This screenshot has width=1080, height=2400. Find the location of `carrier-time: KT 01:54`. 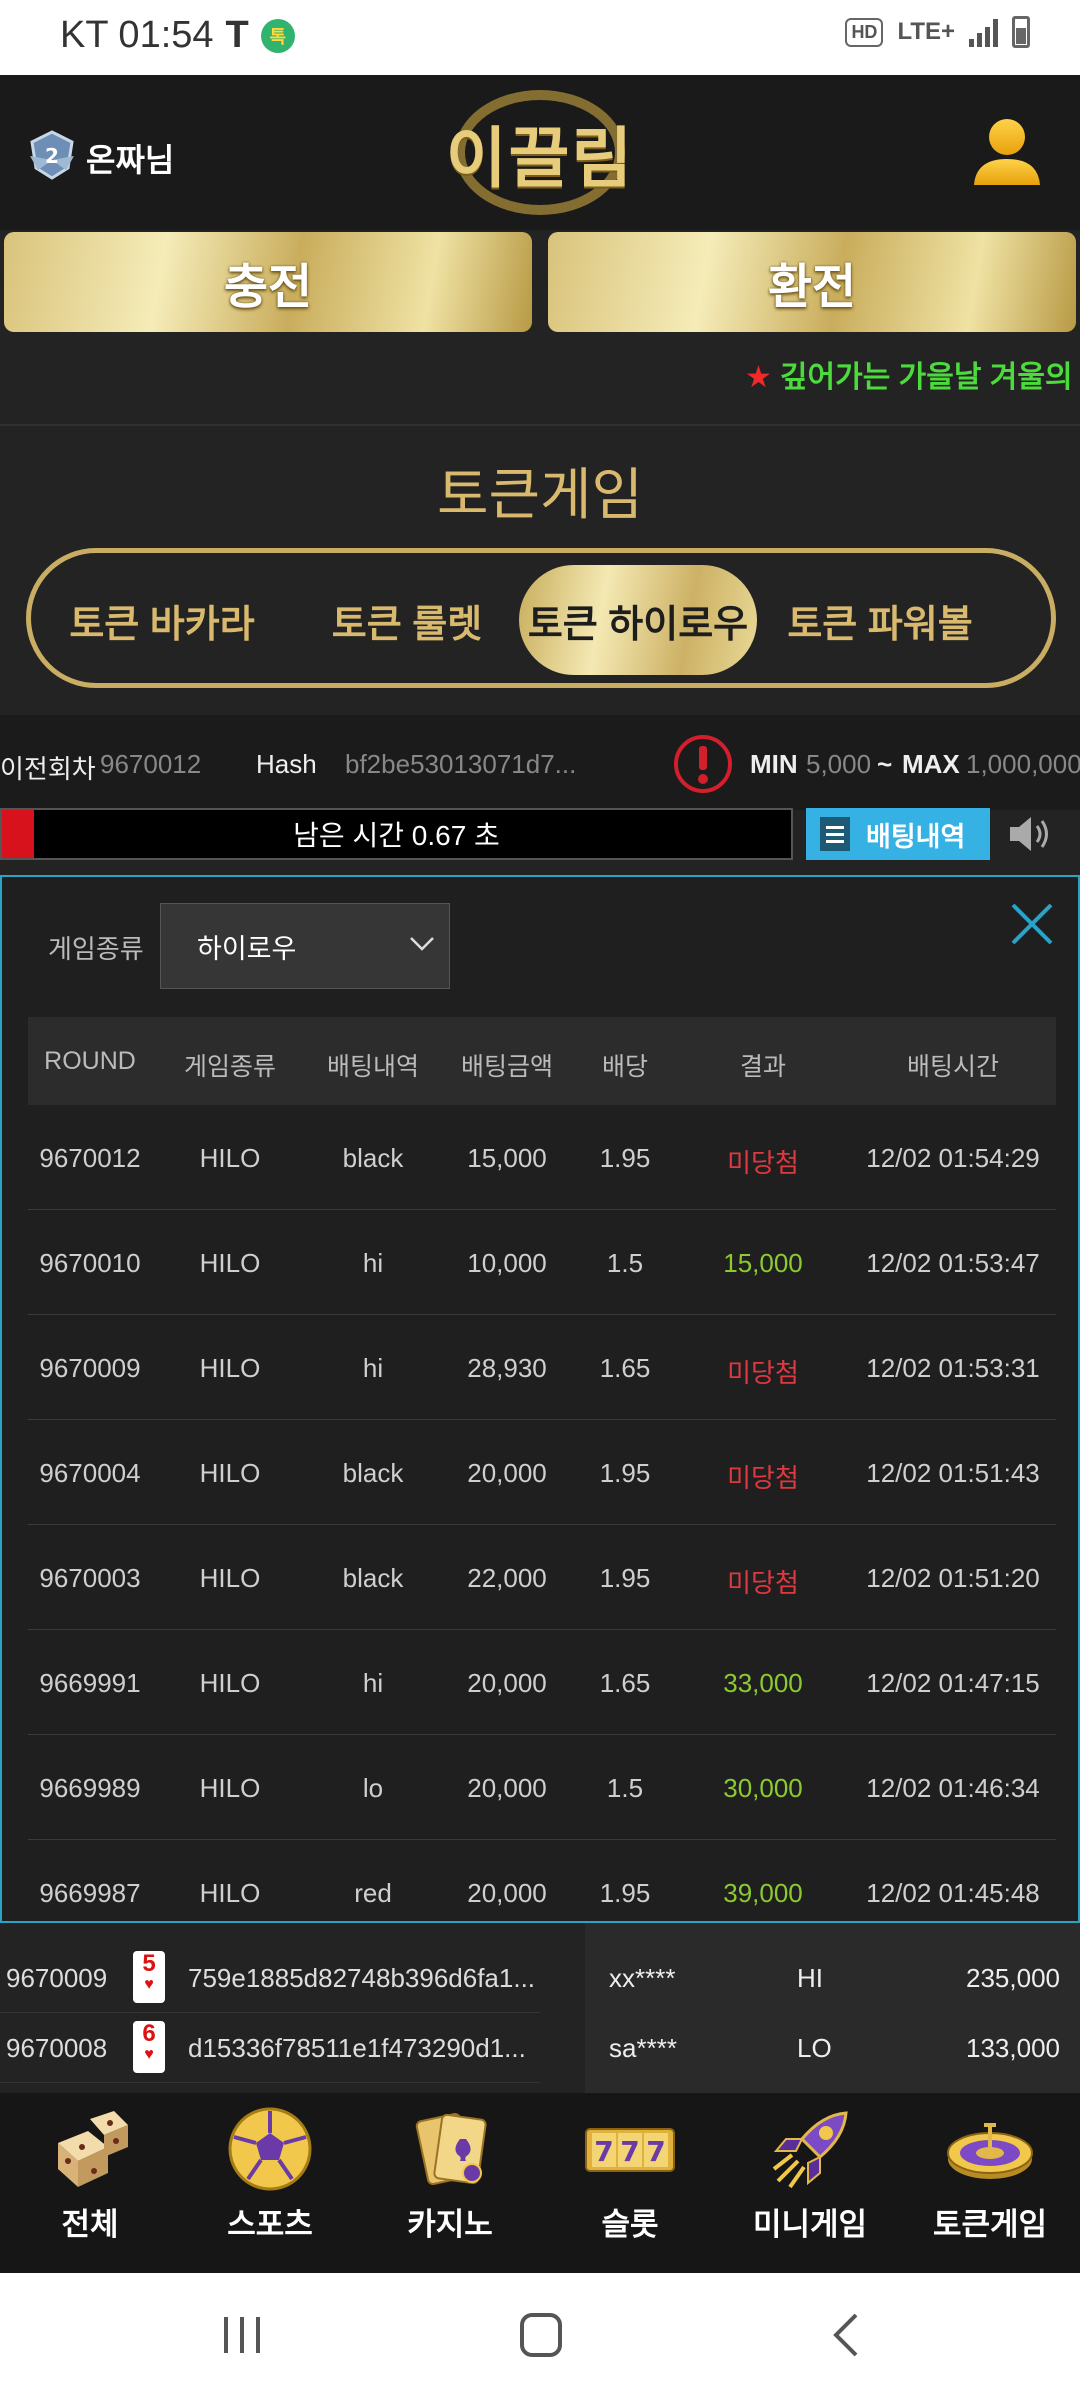

carrier-time: KT 01:54 is located at coordinates (137, 35).